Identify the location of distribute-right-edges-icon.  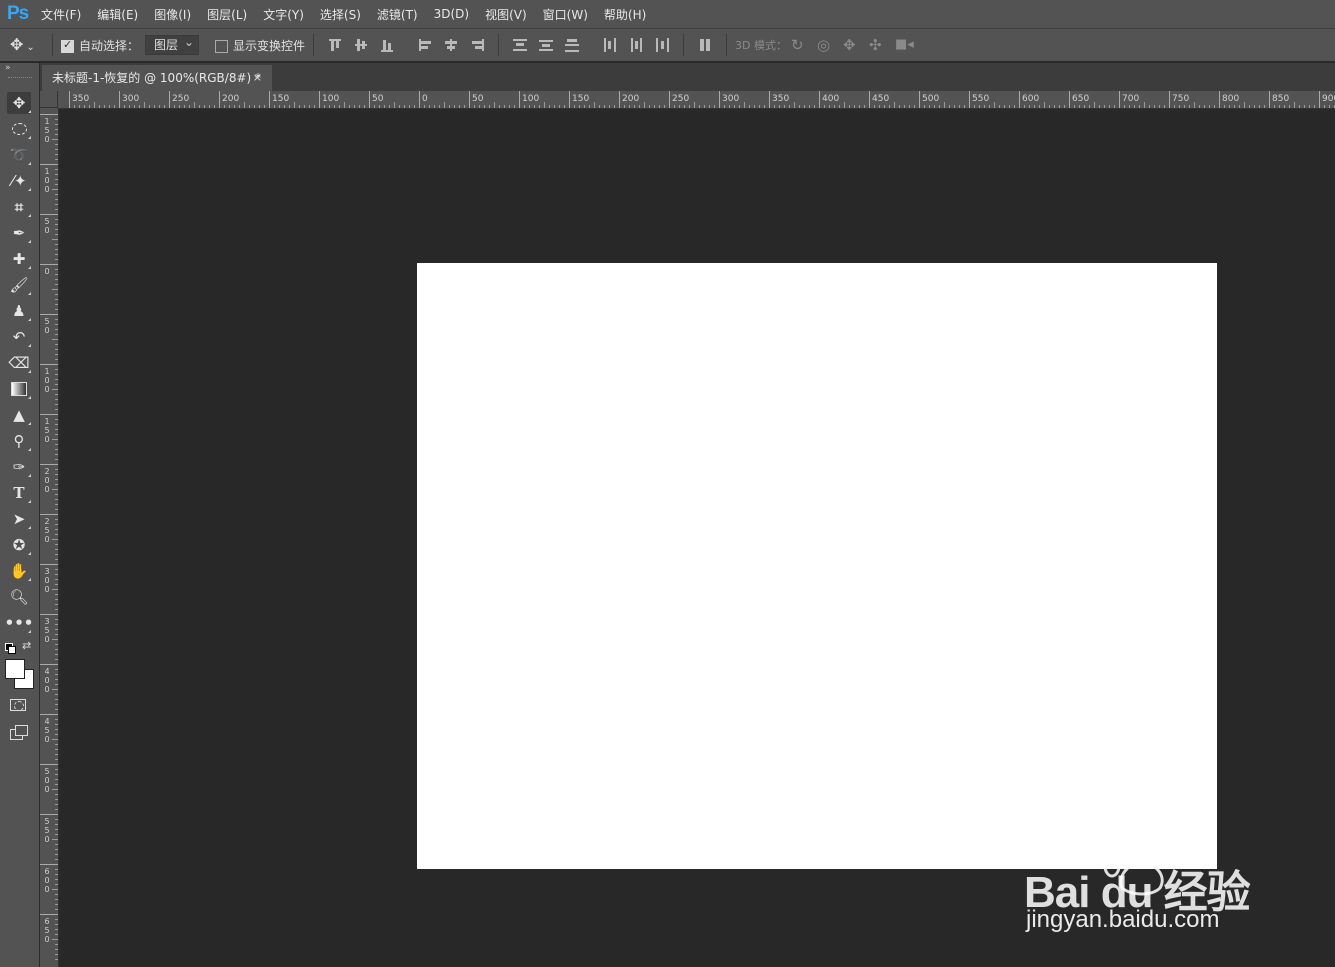
(662, 45).